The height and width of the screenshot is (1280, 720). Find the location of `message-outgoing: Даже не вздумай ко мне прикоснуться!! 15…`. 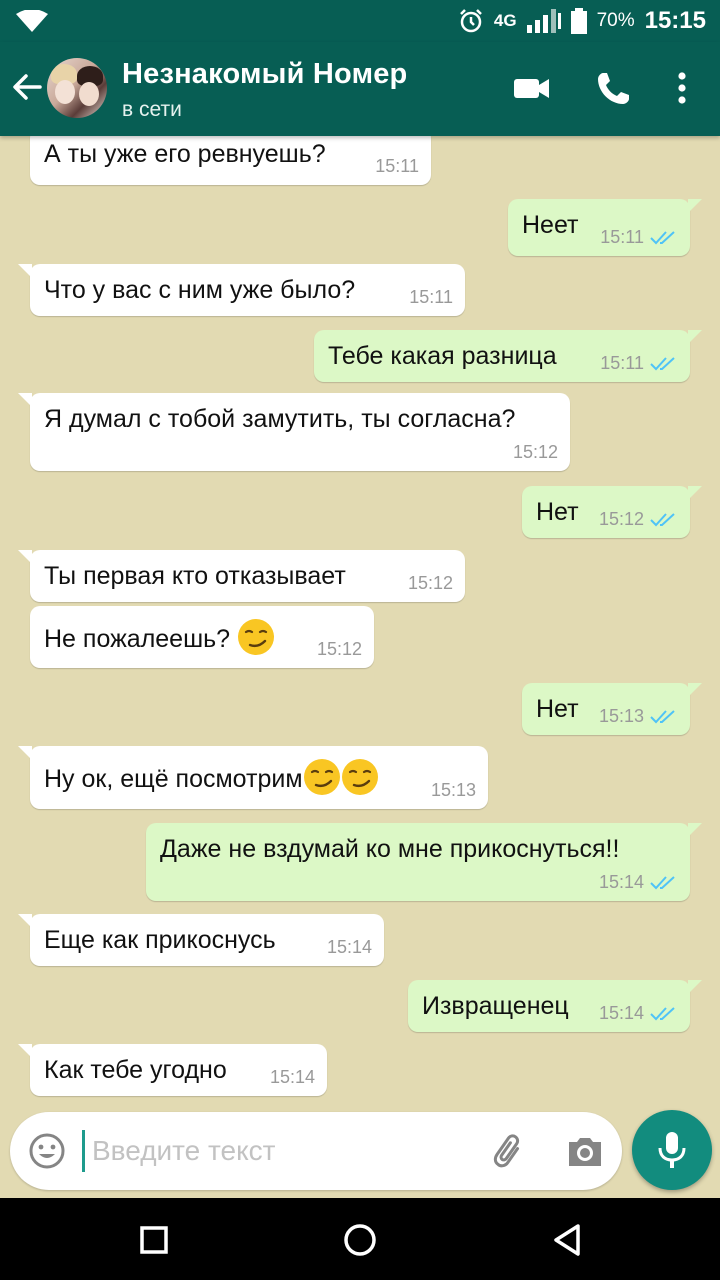

message-outgoing: Даже не вздумай ко мне прикоснуться!! 15… is located at coordinates (424, 862).